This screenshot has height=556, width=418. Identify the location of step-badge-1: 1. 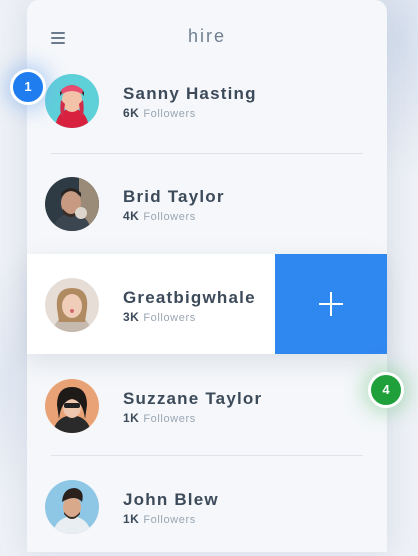
(28, 87).